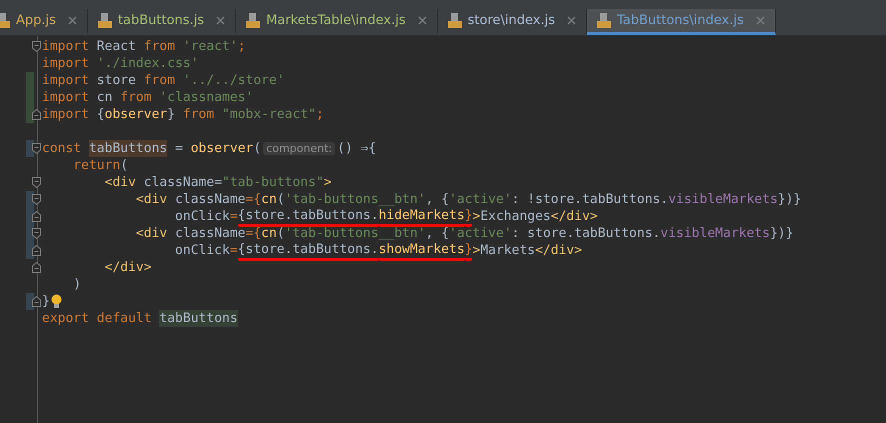 This screenshot has height=423, width=886. What do you see at coordinates (100, 114) in the screenshot?
I see `code-token: {` at bounding box center [100, 114].